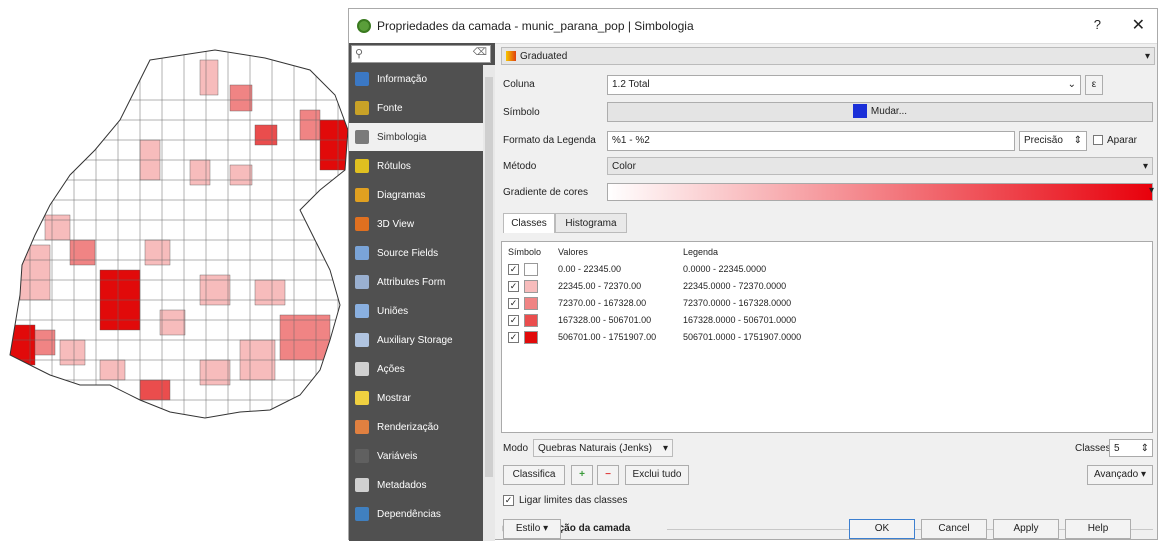  I want to click on sidebar-item-attributes-form: Attributes Form, so click(416, 282).